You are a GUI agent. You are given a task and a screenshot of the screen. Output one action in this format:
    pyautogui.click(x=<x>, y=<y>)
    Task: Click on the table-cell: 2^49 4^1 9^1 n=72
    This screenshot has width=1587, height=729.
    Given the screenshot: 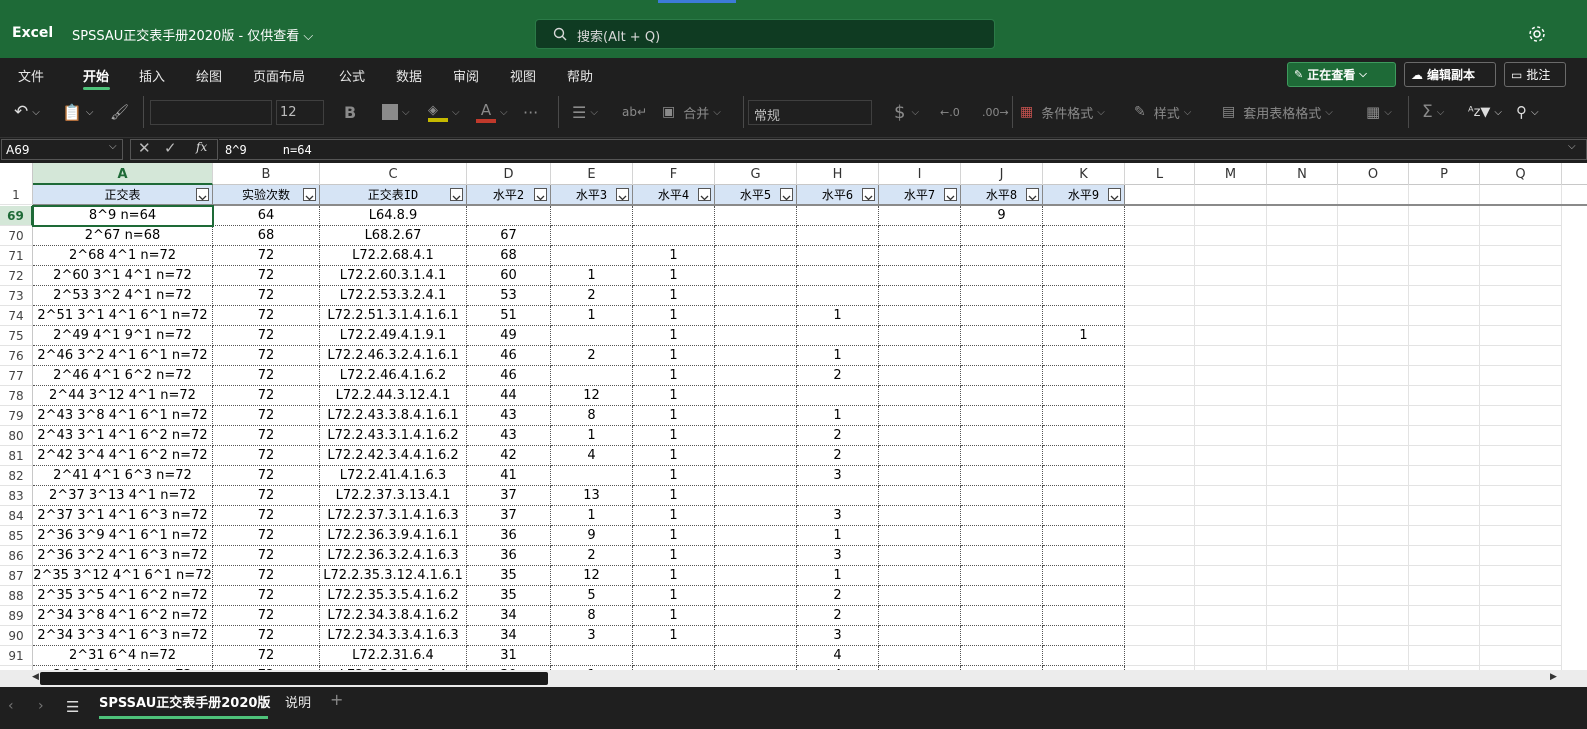 What is the action you would take?
    pyautogui.click(x=123, y=336)
    